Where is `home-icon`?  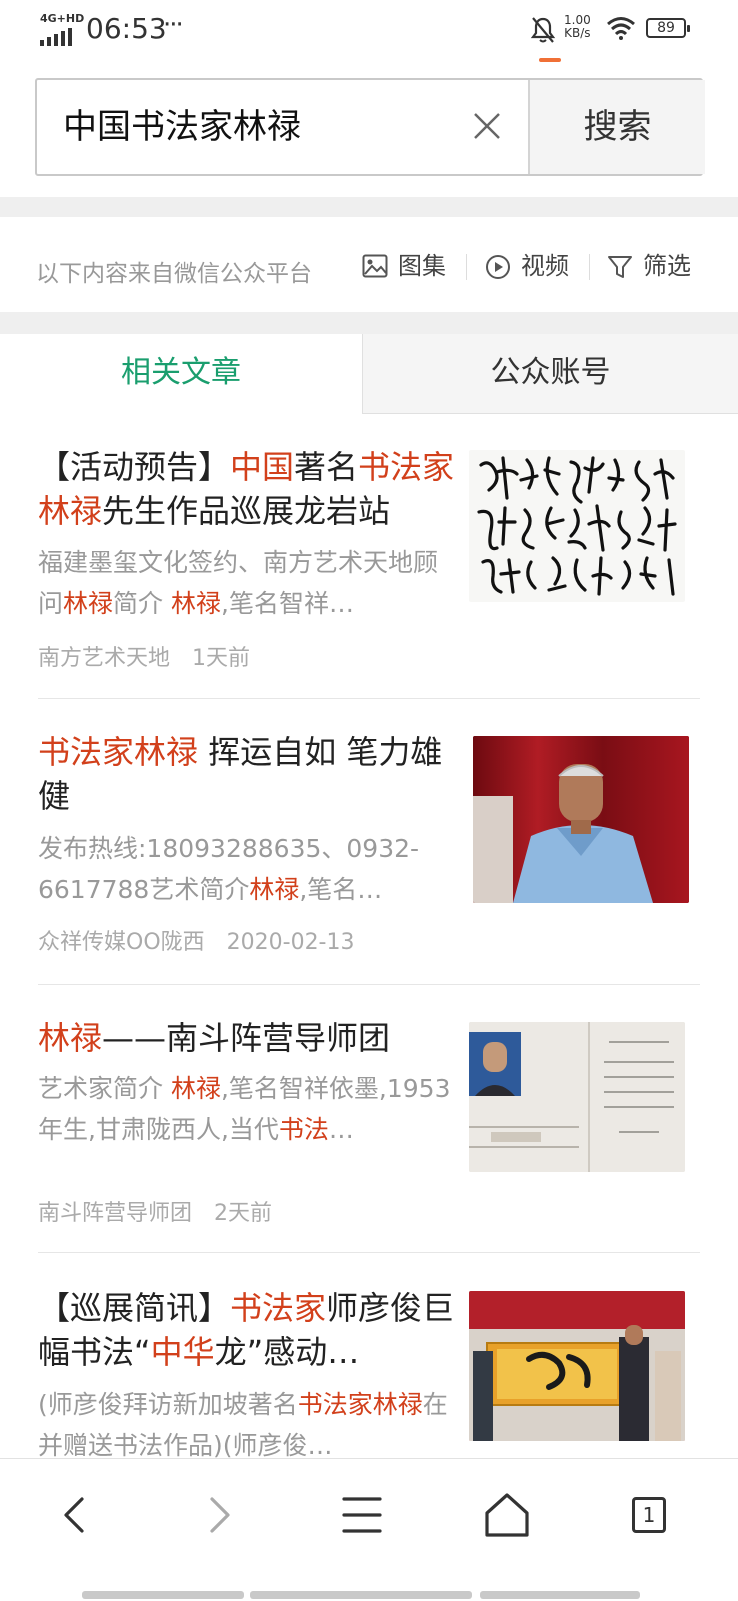
home-icon is located at coordinates (507, 1515).